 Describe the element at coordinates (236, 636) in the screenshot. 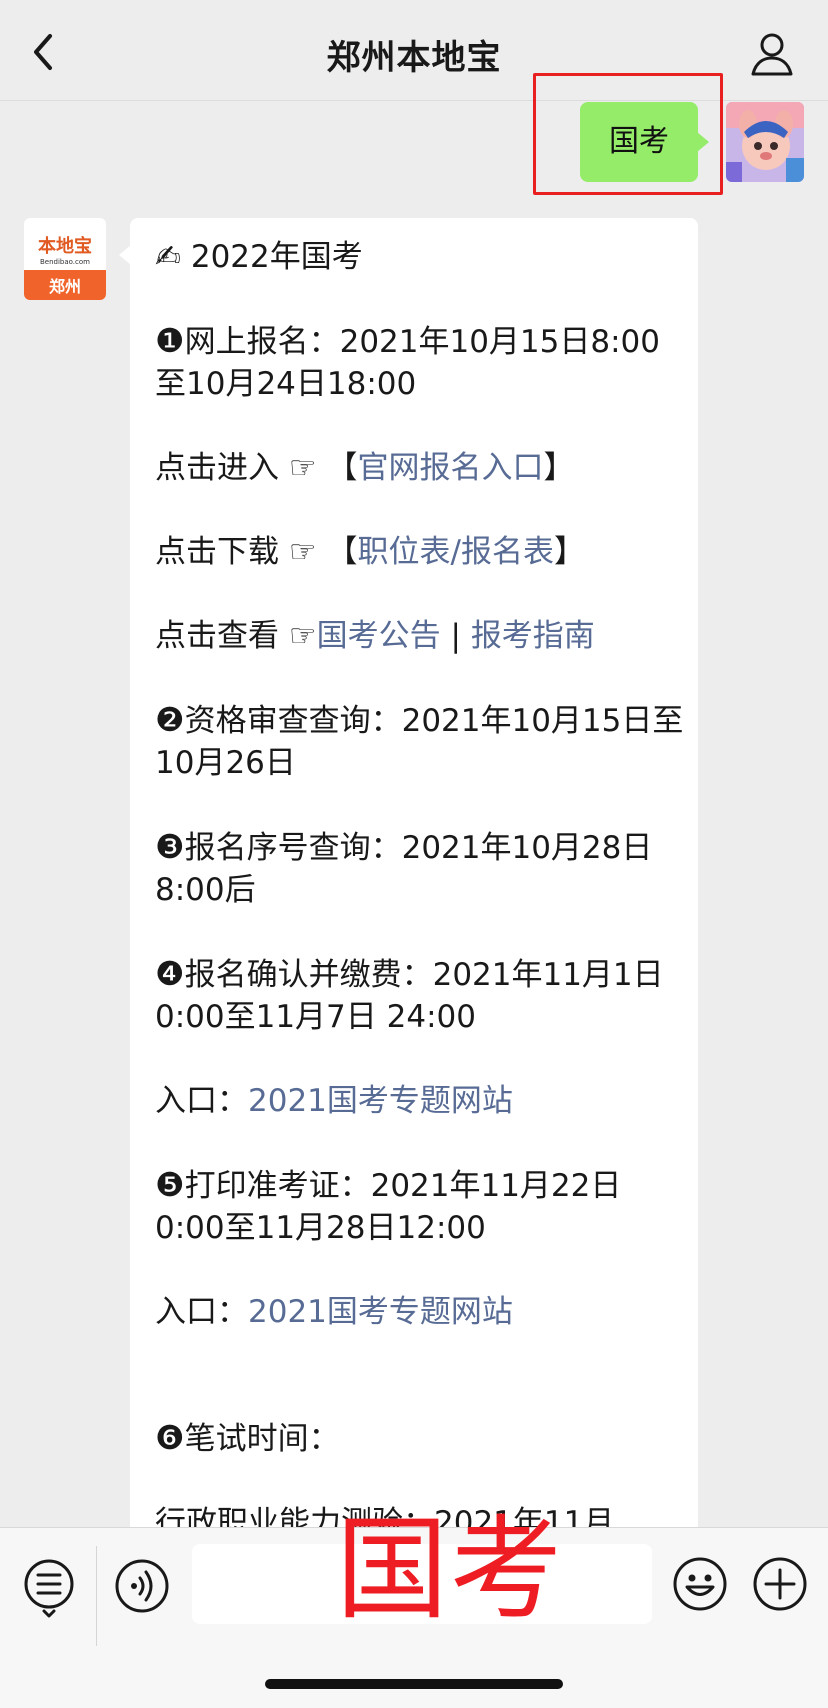

I see `view-prefix: 点击查看 ☞` at that location.